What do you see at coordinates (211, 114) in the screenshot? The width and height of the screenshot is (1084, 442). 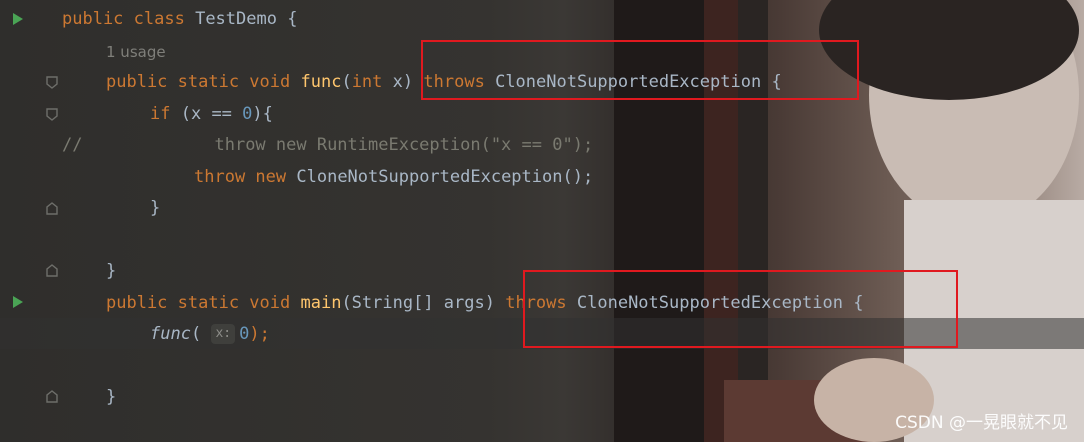 I see `code-line-if: if (x == 0){` at bounding box center [211, 114].